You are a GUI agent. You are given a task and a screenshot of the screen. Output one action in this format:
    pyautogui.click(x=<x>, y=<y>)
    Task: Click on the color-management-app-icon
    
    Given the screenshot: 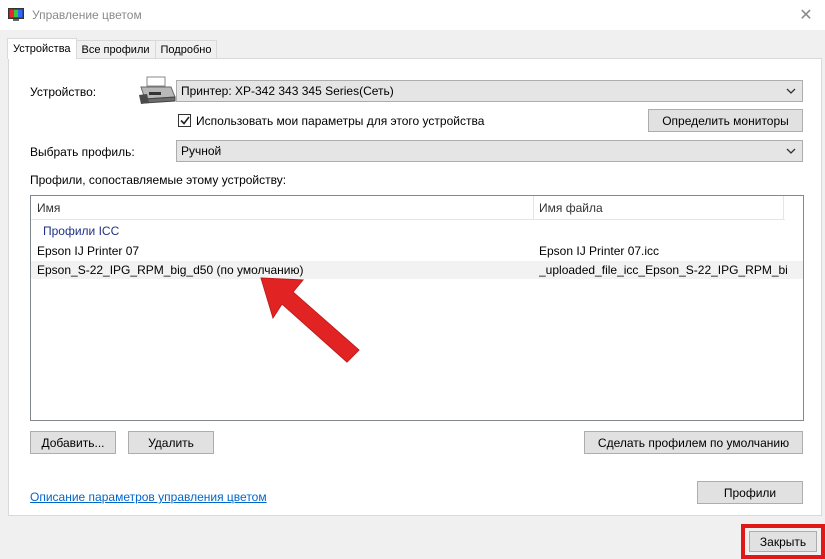 What is the action you would take?
    pyautogui.click(x=16, y=14)
    